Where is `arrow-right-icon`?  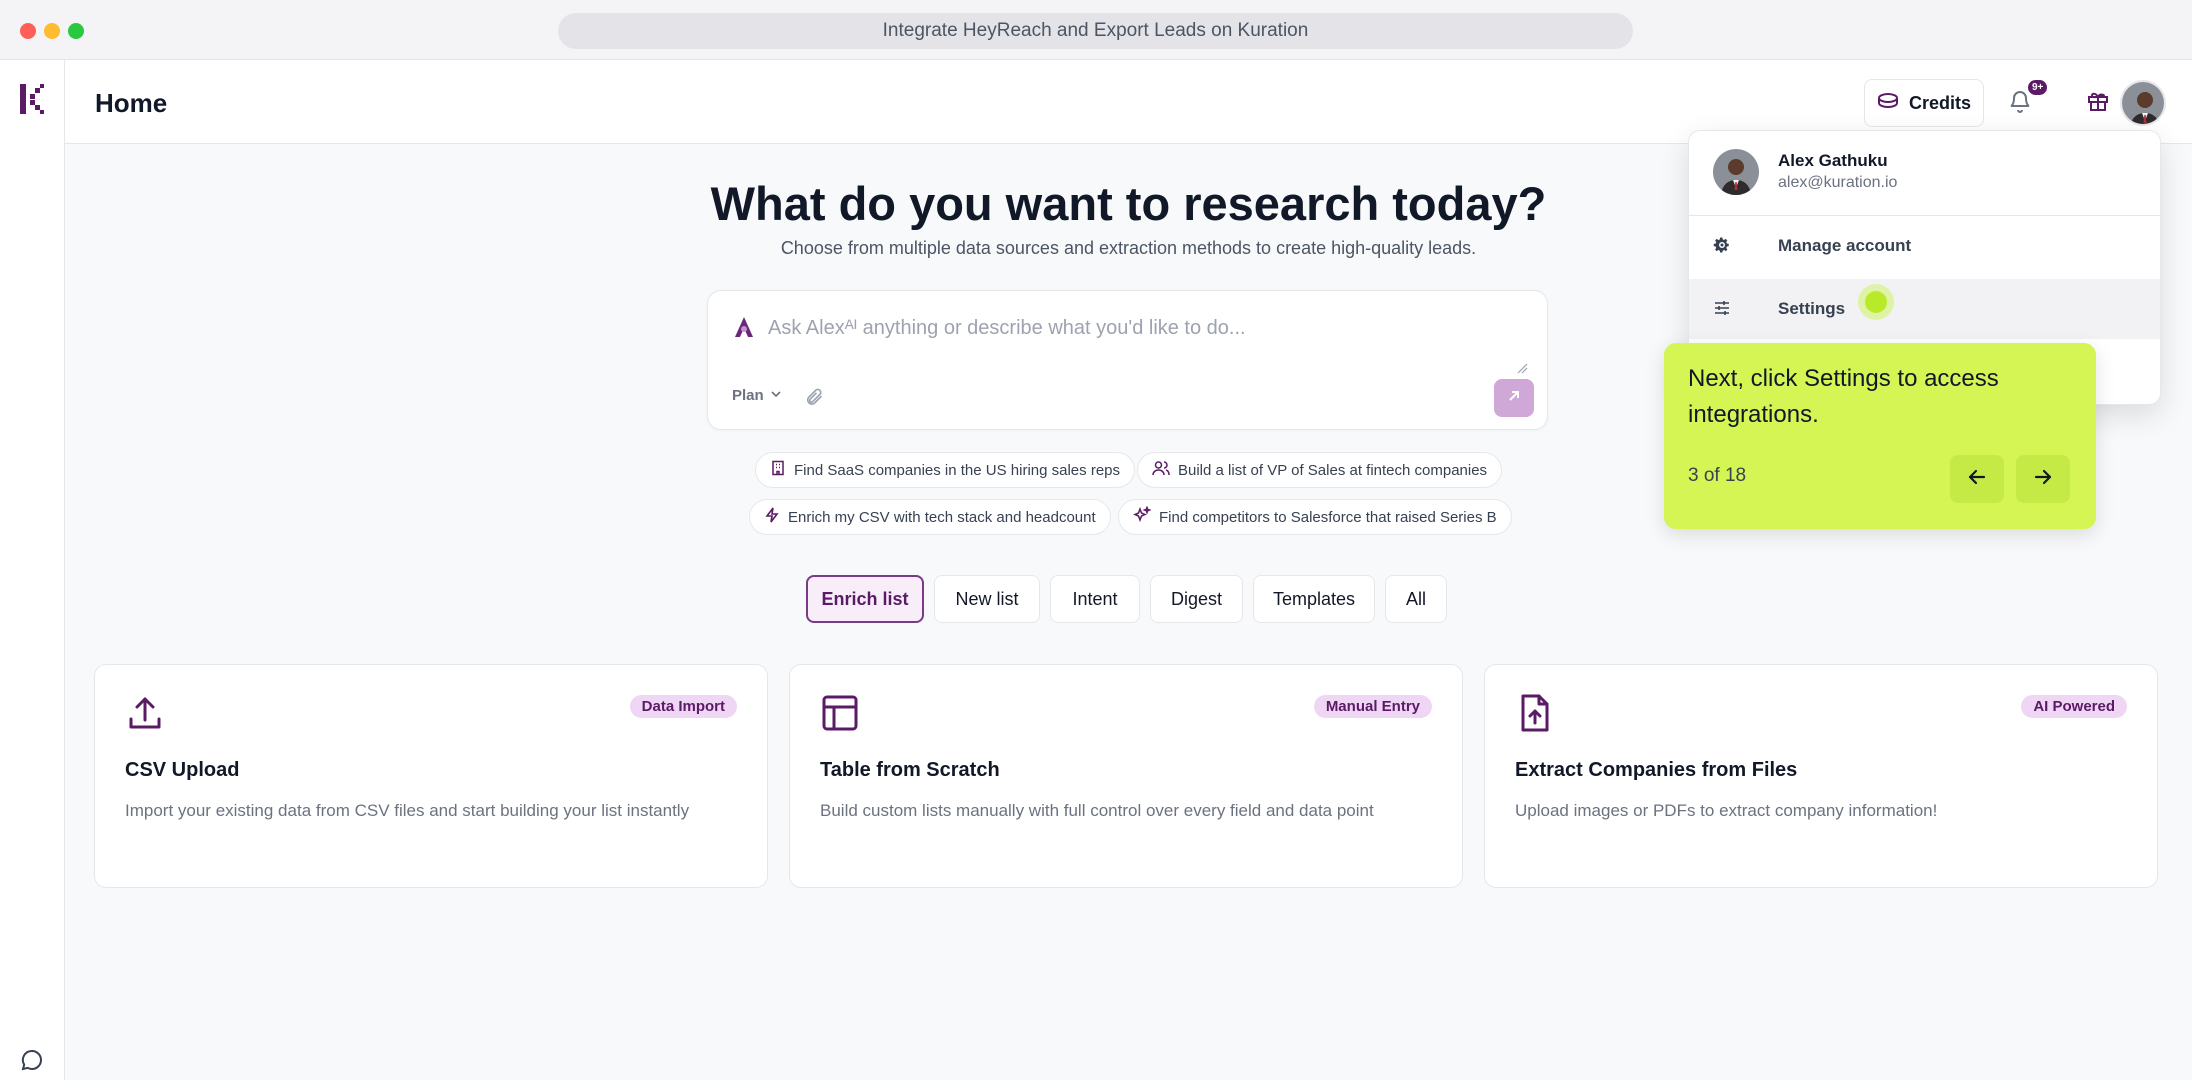 arrow-right-icon is located at coordinates (2043, 479).